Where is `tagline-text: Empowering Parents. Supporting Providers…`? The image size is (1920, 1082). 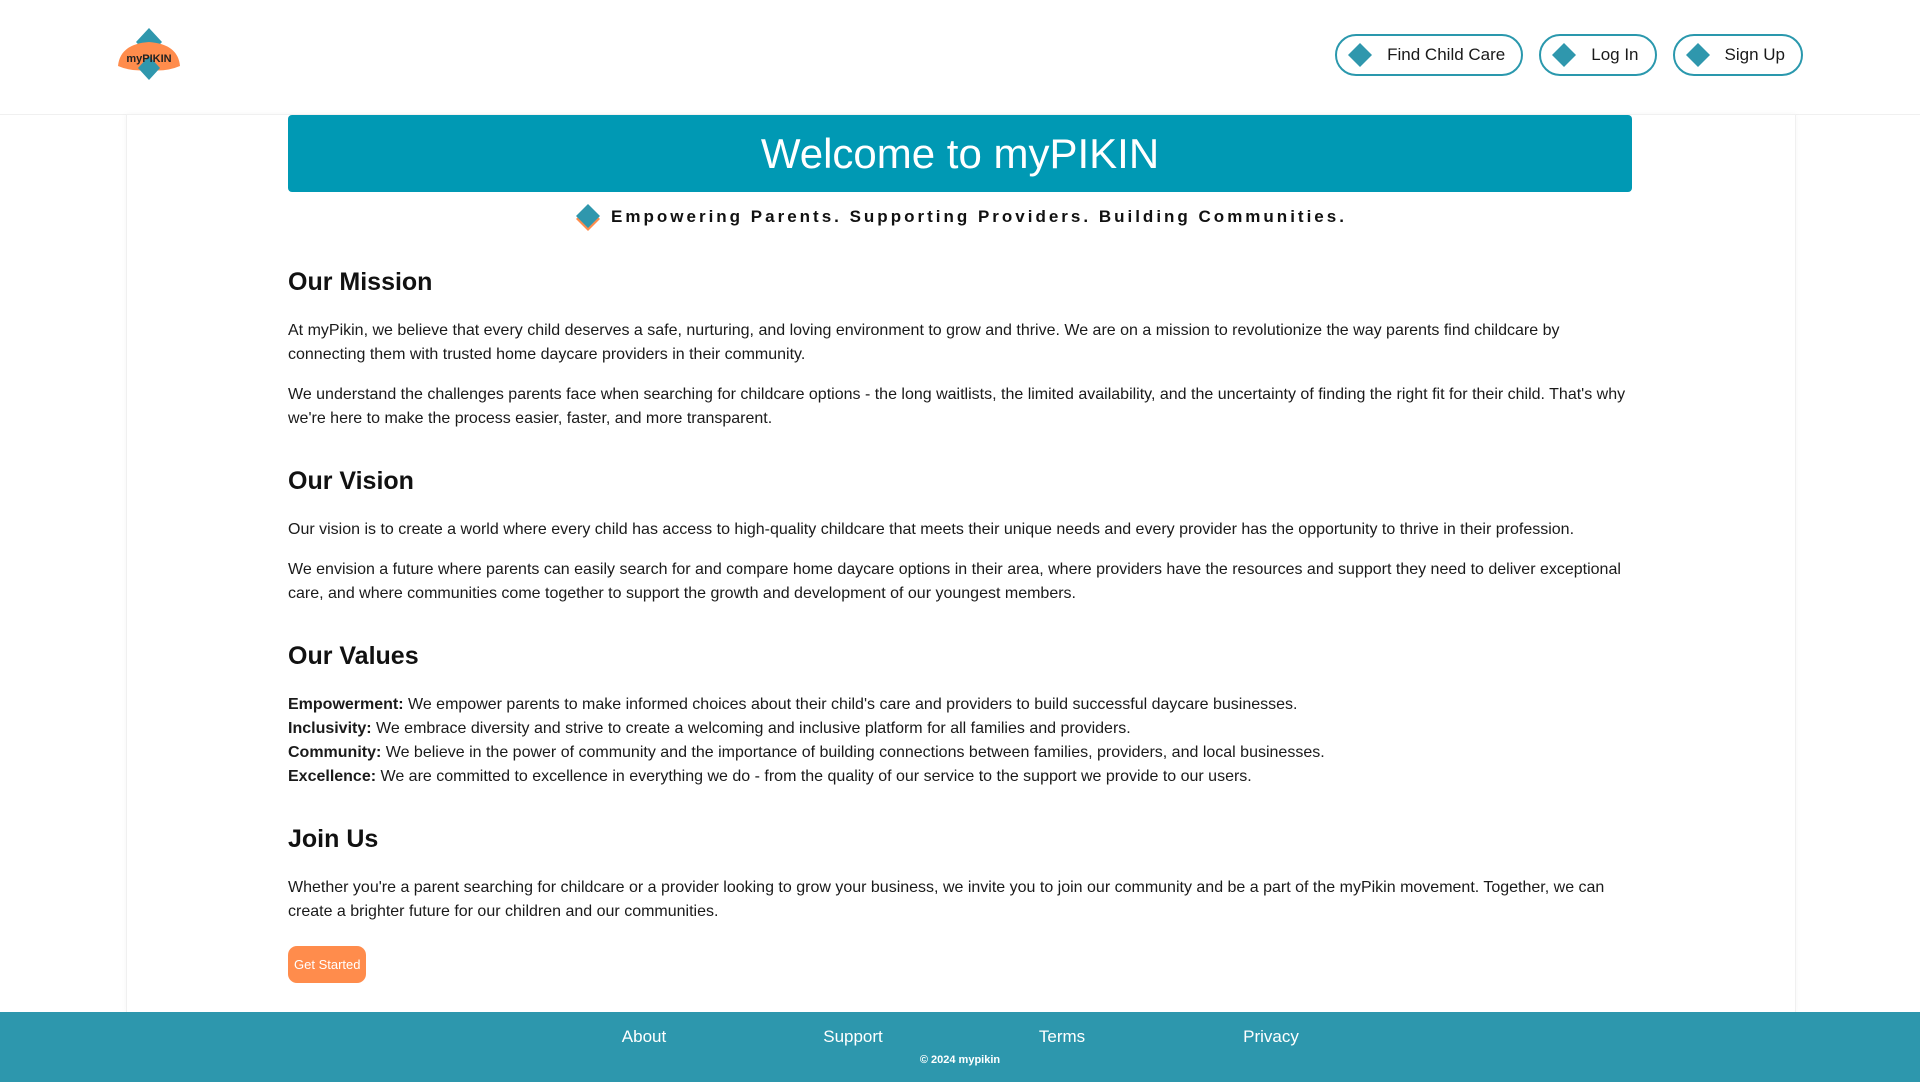
tagline-text: Empowering Parents. Supporting Providers… is located at coordinates (979, 216).